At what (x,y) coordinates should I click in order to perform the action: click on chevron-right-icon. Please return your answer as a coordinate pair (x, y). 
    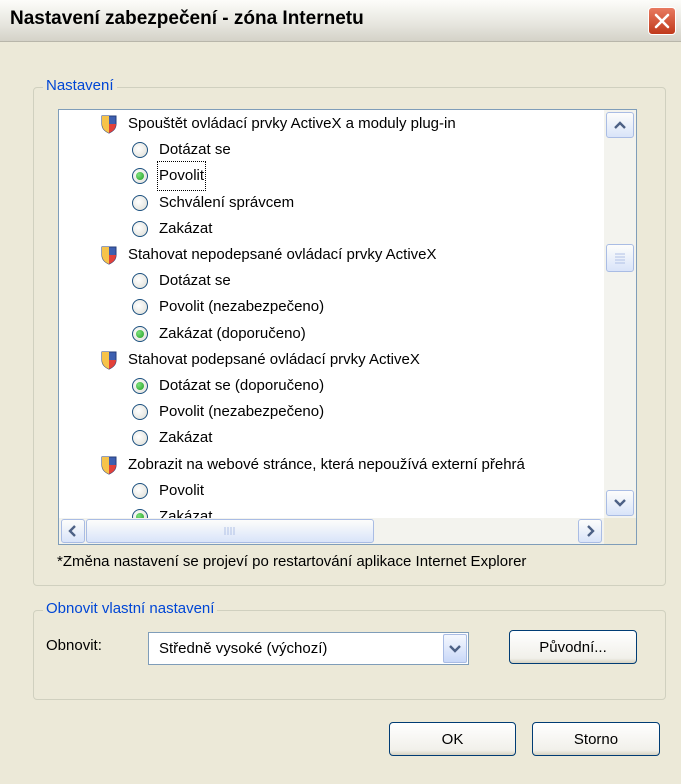
    Looking at the image, I should click on (591, 531).